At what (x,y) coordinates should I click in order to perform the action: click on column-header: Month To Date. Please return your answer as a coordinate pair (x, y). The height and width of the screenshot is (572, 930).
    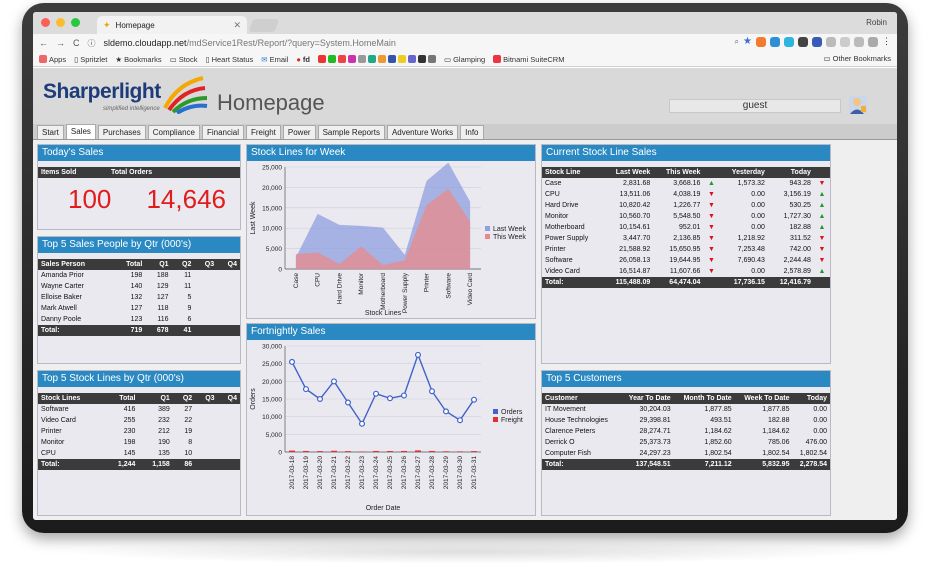
    Looking at the image, I should click on (704, 398).